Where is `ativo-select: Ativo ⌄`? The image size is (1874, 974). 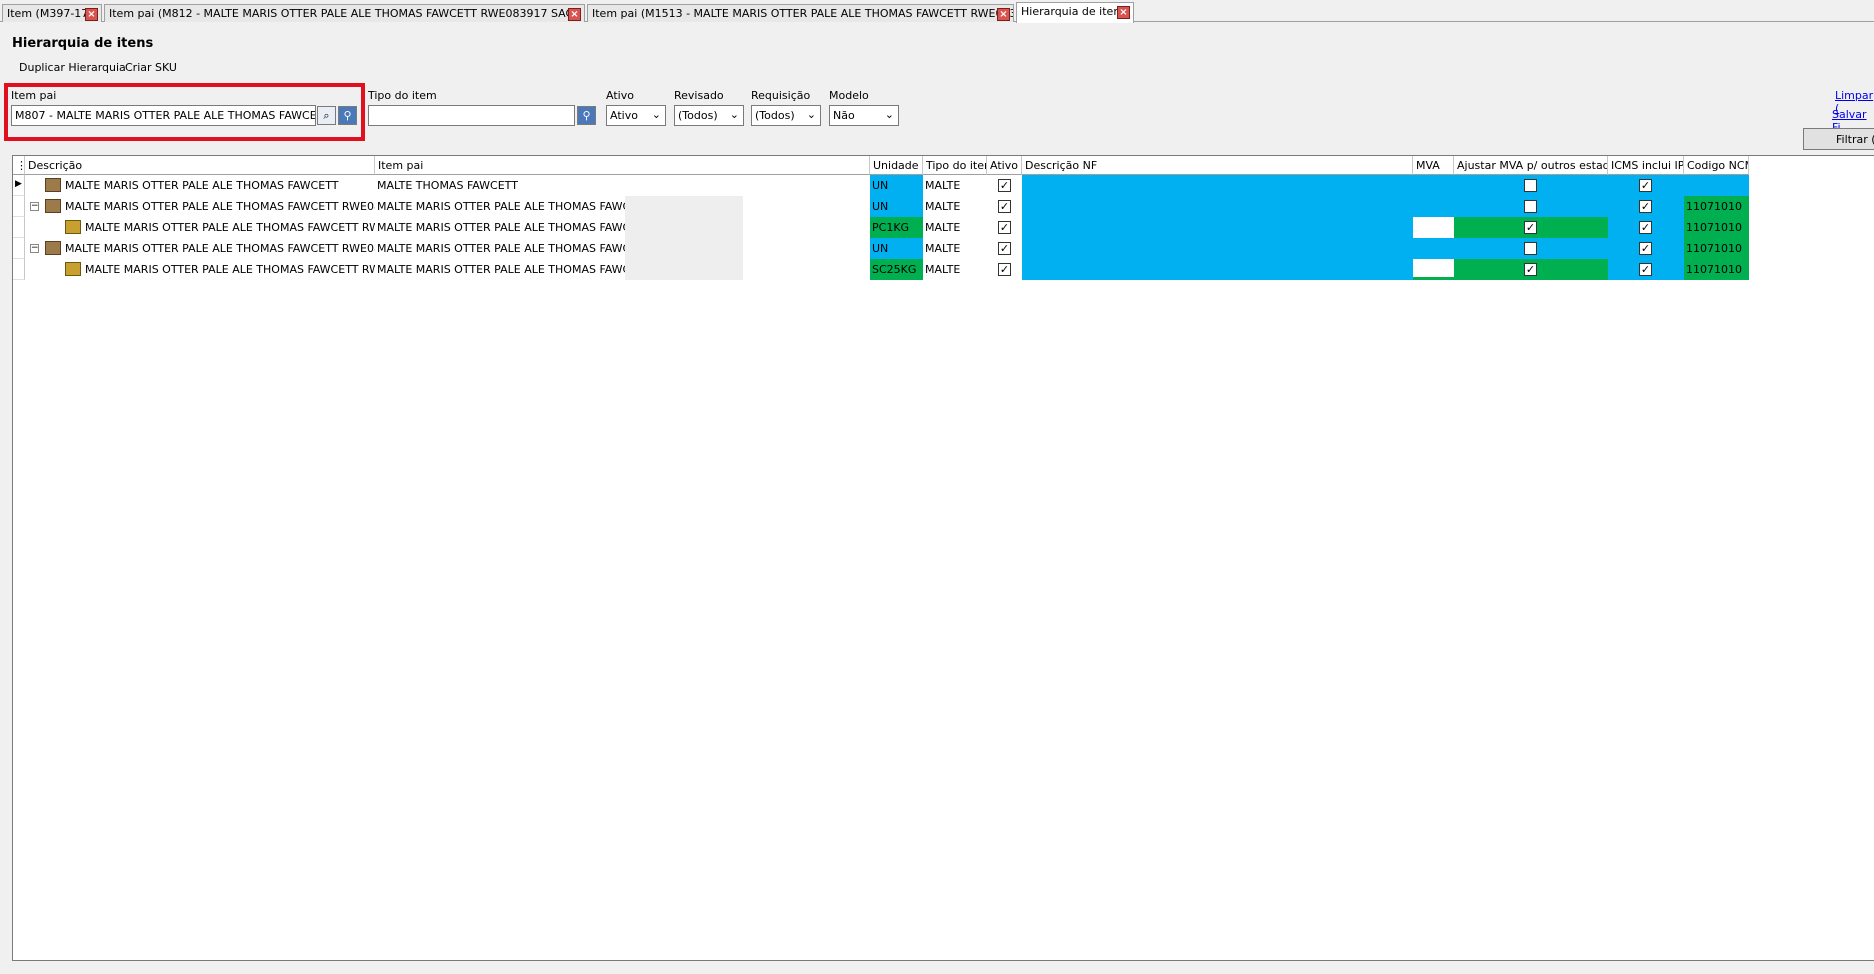 ativo-select: Ativo ⌄ is located at coordinates (636, 115).